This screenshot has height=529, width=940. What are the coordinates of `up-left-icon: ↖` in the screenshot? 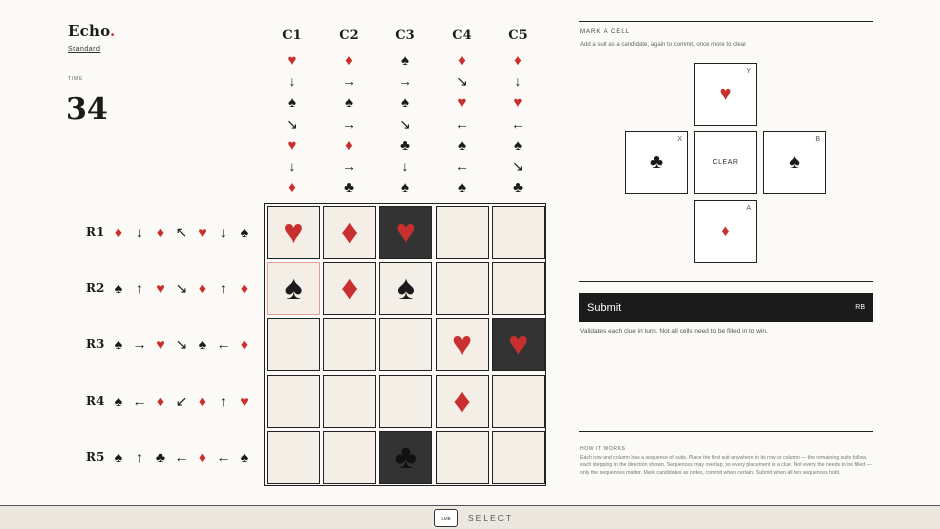 It's located at (181, 231).